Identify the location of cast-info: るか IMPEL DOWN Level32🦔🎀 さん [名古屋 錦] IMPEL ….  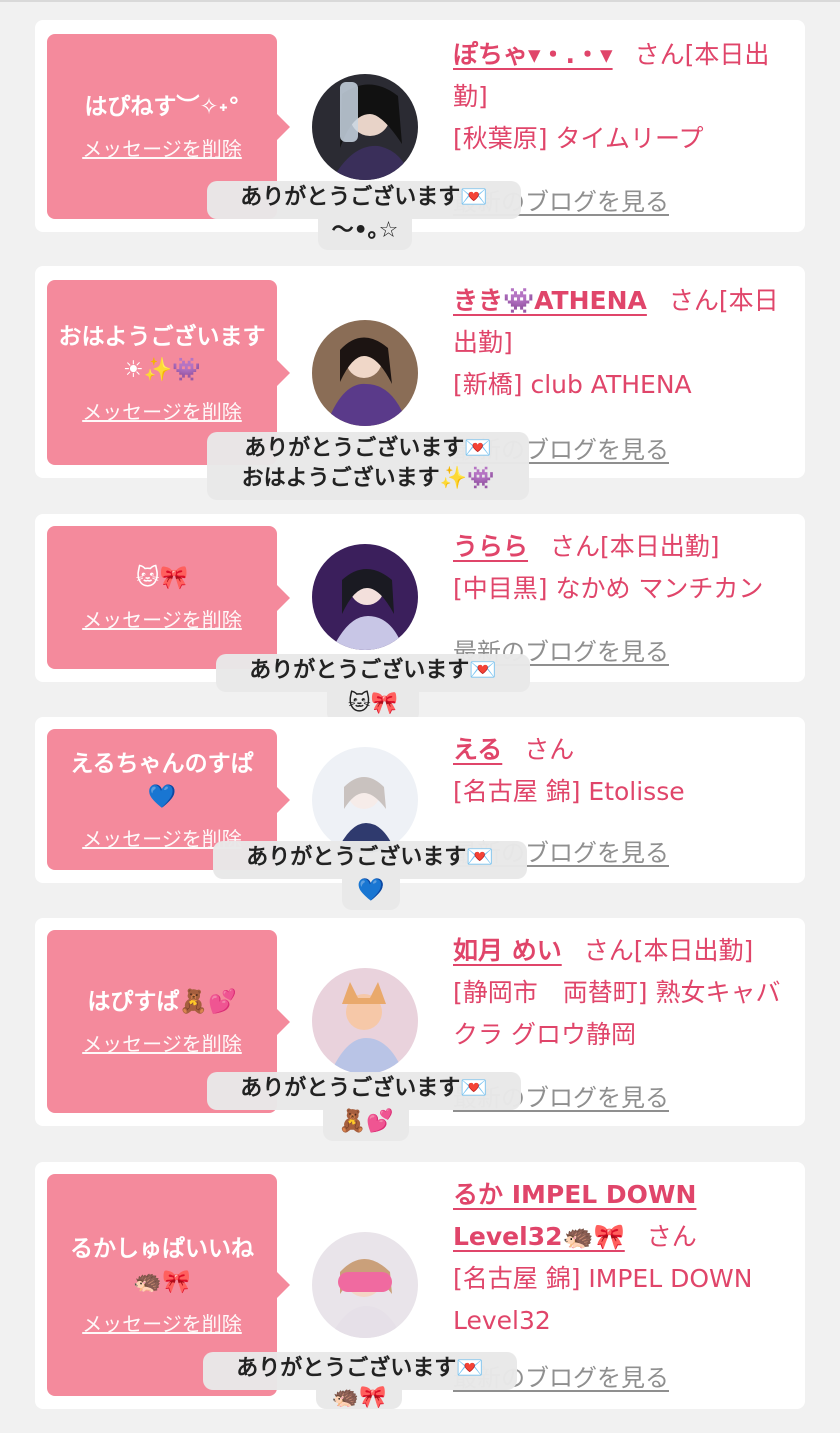
(620, 1258).